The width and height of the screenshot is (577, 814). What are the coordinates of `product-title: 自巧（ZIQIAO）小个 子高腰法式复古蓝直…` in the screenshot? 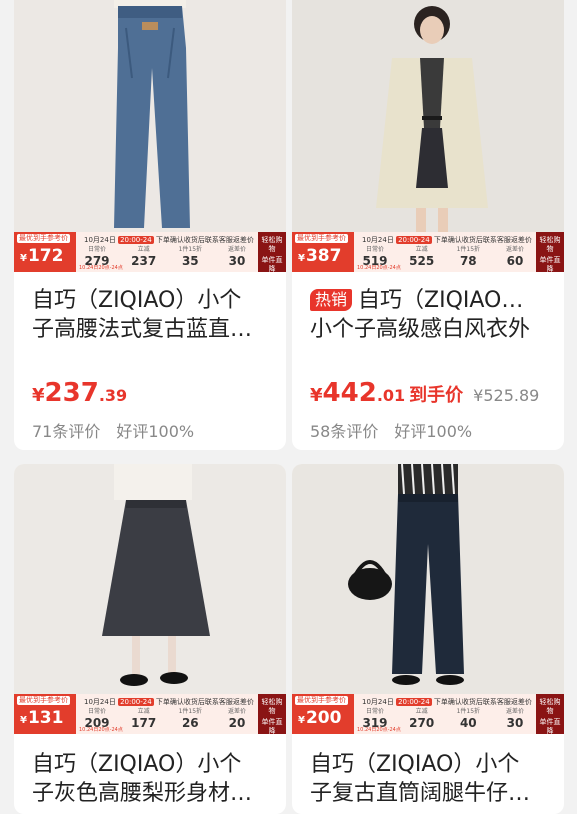 It's located at (150, 315).